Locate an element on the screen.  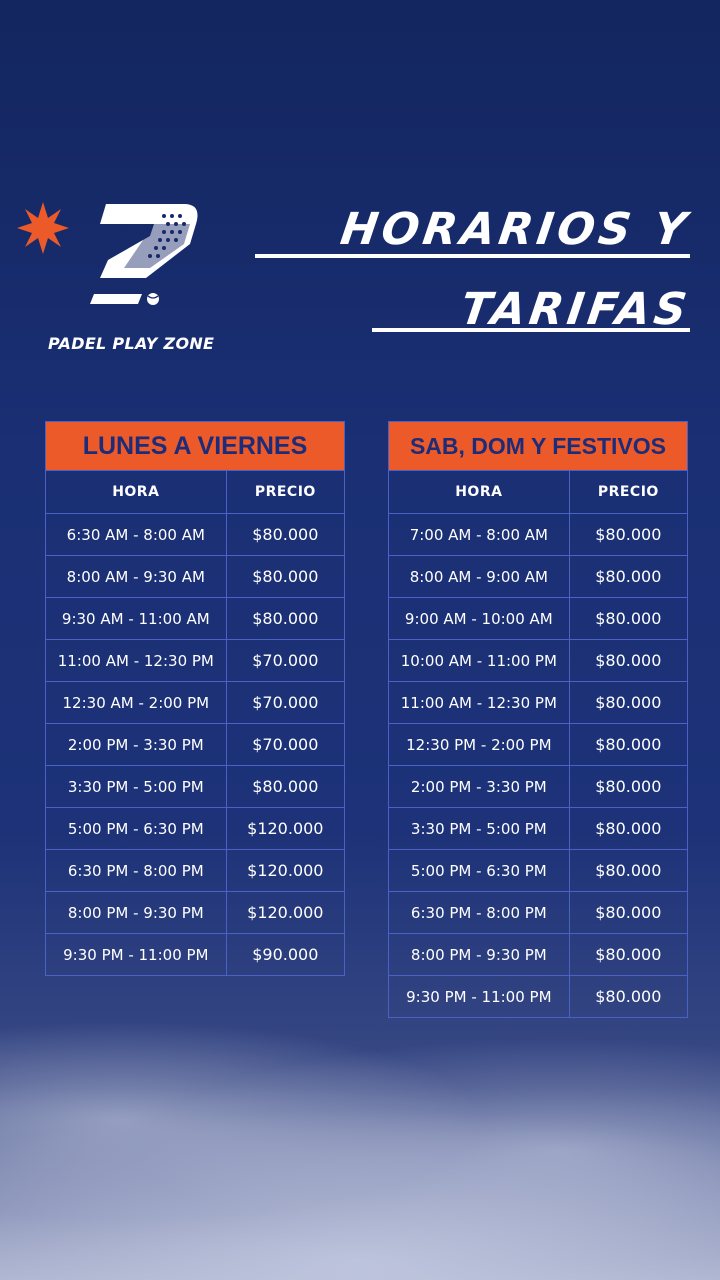
table-row: 6:30 AM - 8:00 AM $80.000 is located at coordinates (195, 534).